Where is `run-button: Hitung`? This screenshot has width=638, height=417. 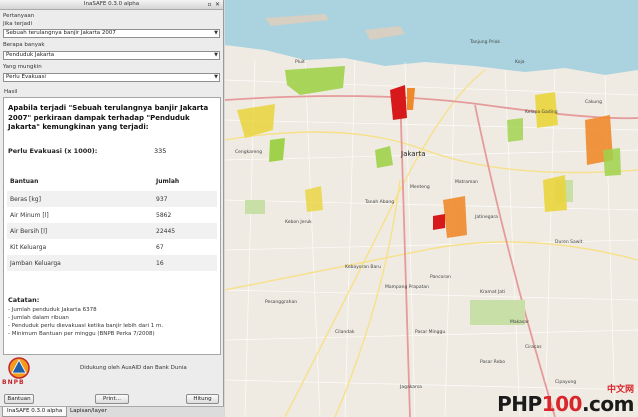 run-button: Hitung is located at coordinates (202, 399).